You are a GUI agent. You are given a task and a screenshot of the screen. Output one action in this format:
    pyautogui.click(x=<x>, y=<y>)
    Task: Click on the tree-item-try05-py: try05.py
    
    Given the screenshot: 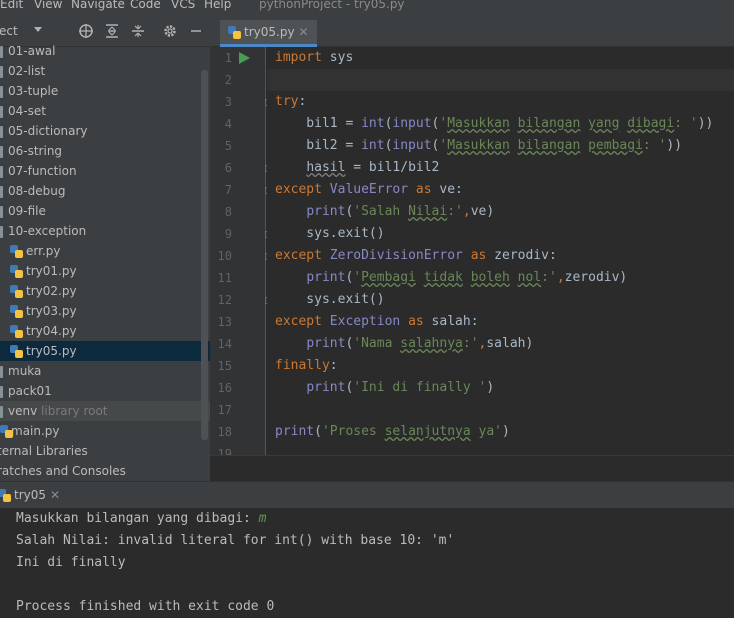 What is the action you would take?
    pyautogui.click(x=105, y=351)
    